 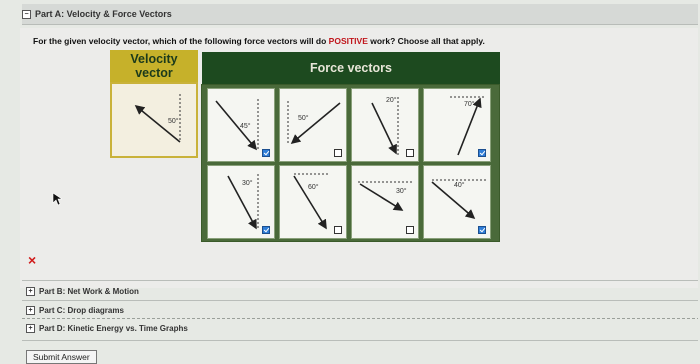 I want to click on part-b-header: + Part B: Net Work & Motion, so click(x=82, y=291).